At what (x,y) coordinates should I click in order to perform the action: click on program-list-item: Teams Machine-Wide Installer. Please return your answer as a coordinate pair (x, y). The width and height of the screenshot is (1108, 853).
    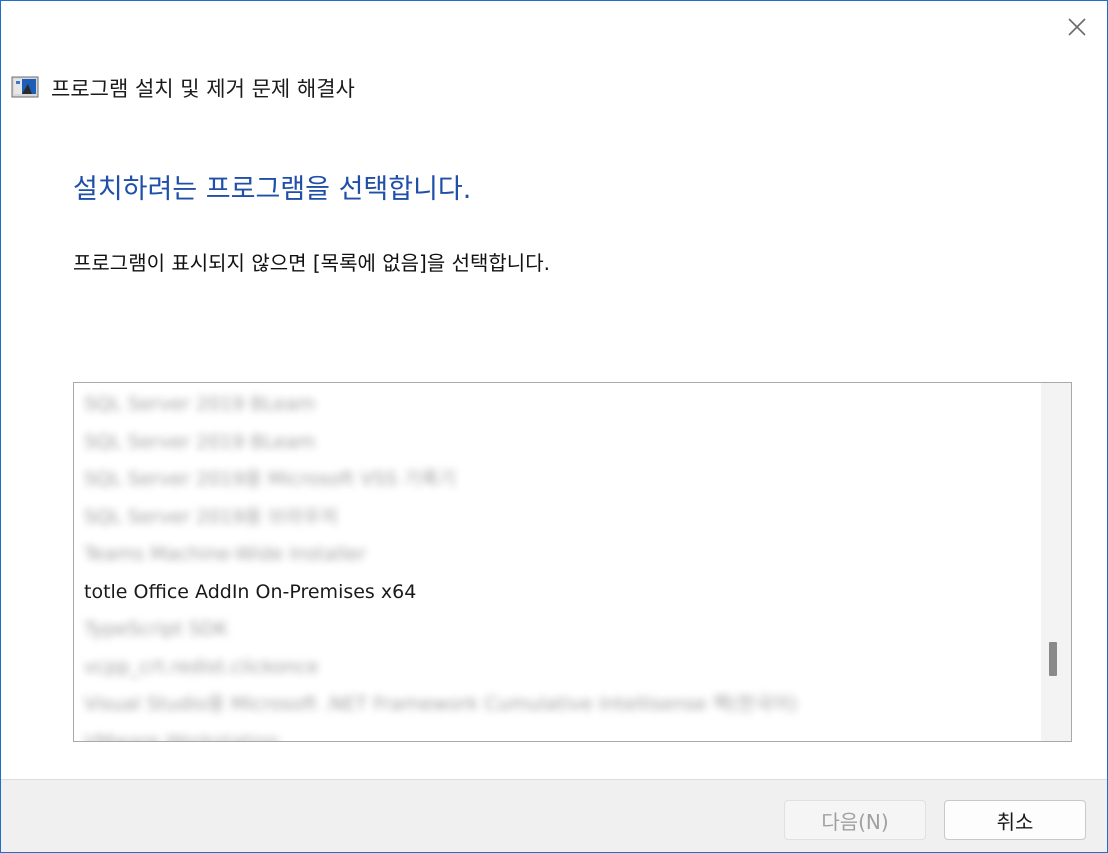
    Looking at the image, I should click on (225, 554).